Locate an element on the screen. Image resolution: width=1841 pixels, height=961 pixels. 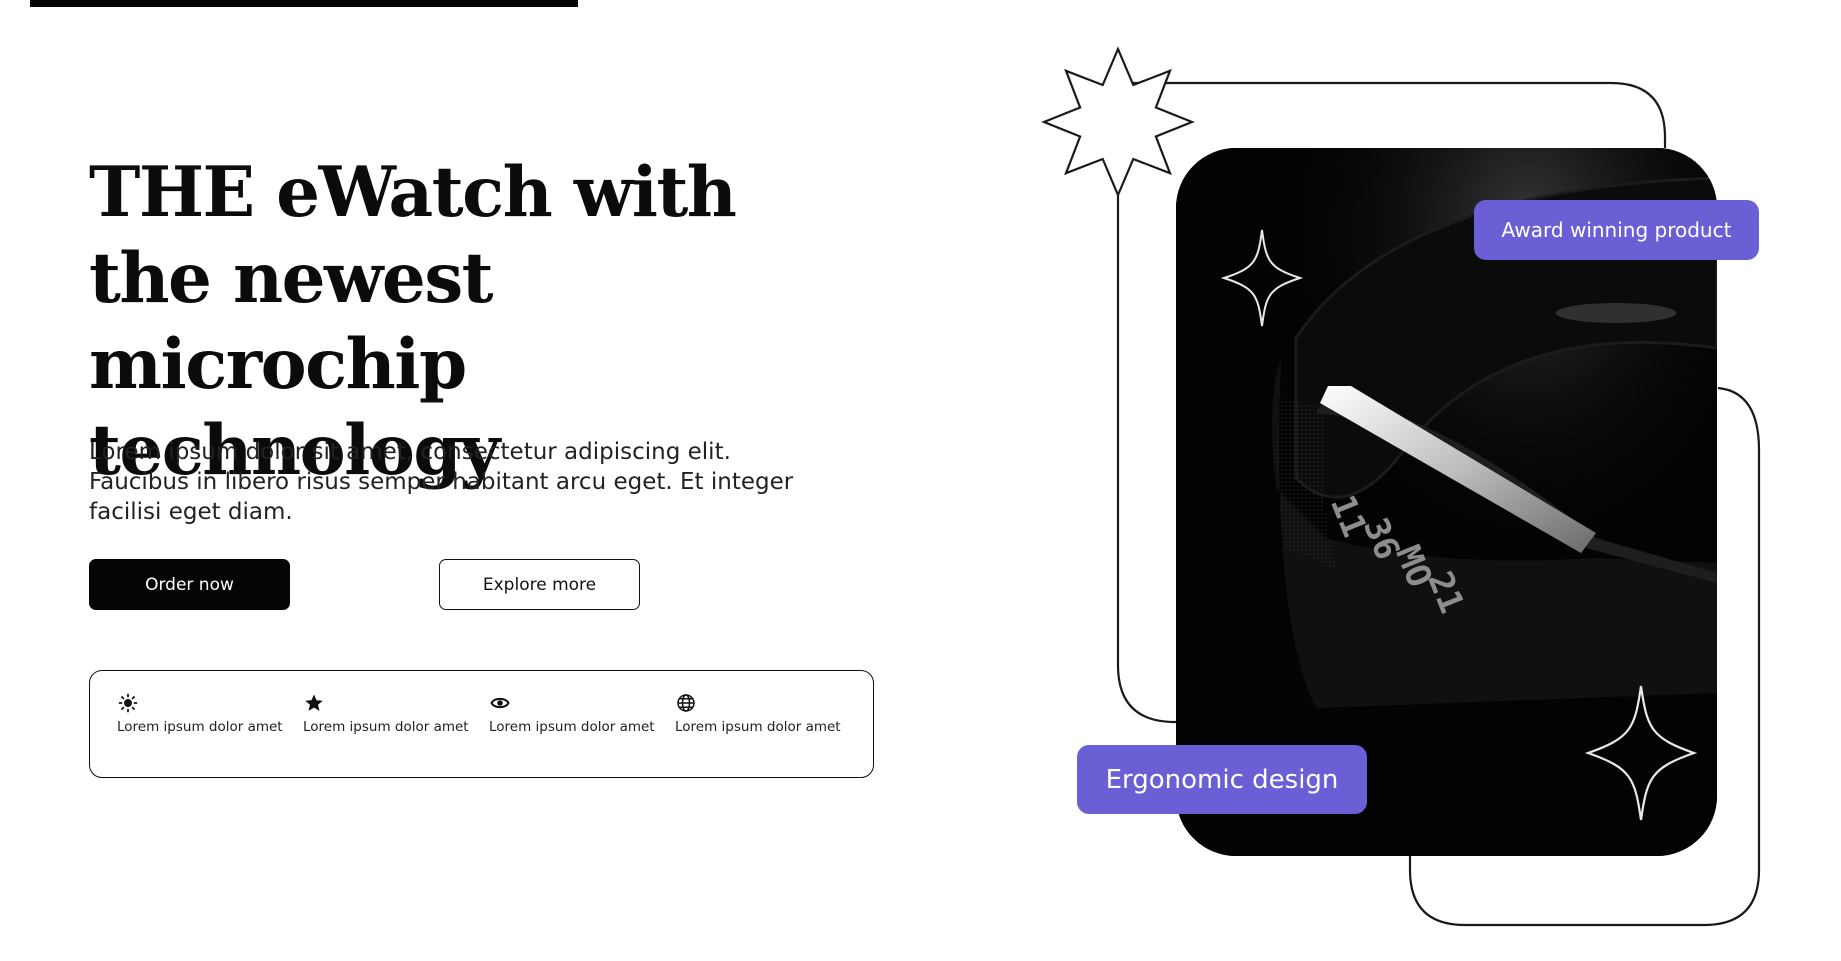
eight-point-star-icon is located at coordinates (1118, 122).